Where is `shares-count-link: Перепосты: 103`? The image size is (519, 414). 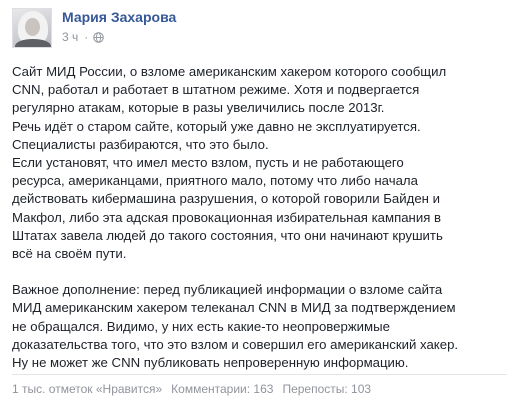
shares-count-link: Перепосты: 103 is located at coordinates (326, 389).